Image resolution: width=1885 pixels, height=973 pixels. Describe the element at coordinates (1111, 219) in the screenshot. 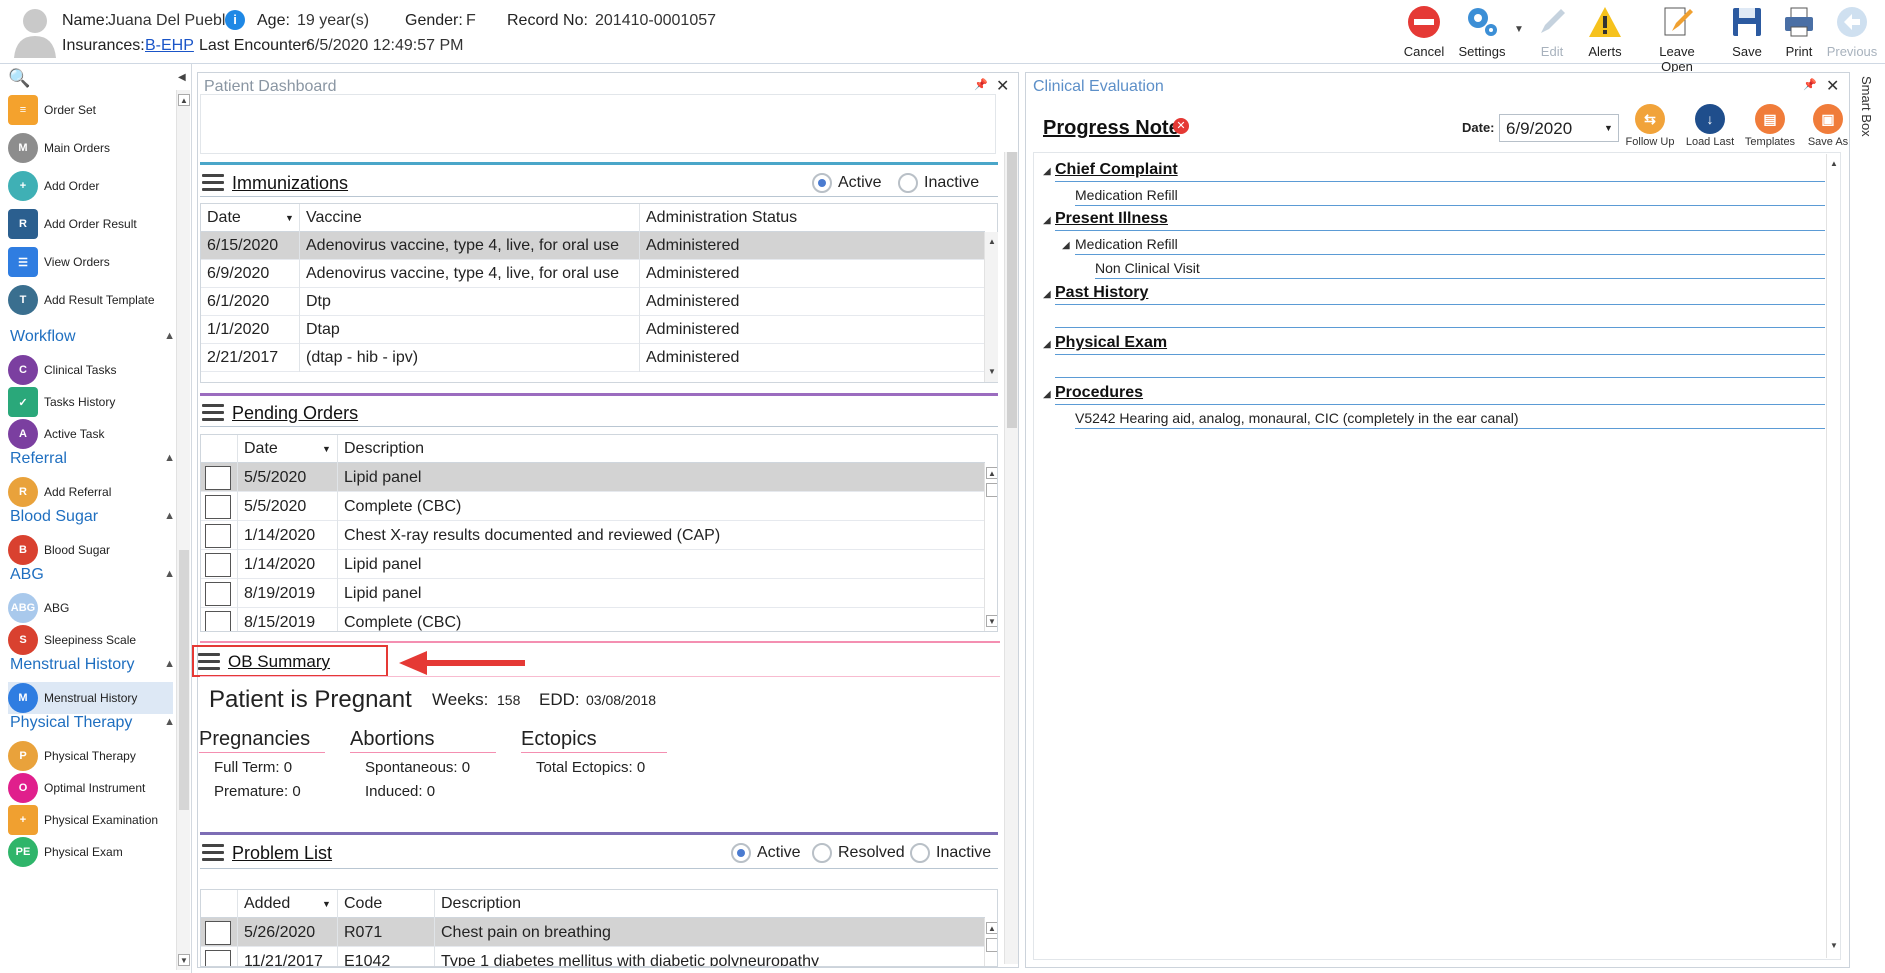

I see `present-illness-title: Present Illness` at that location.